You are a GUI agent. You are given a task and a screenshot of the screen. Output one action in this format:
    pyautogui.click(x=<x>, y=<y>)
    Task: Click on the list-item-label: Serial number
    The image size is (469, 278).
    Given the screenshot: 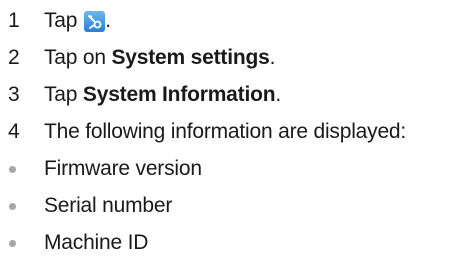 What is the action you would take?
    pyautogui.click(x=108, y=205)
    